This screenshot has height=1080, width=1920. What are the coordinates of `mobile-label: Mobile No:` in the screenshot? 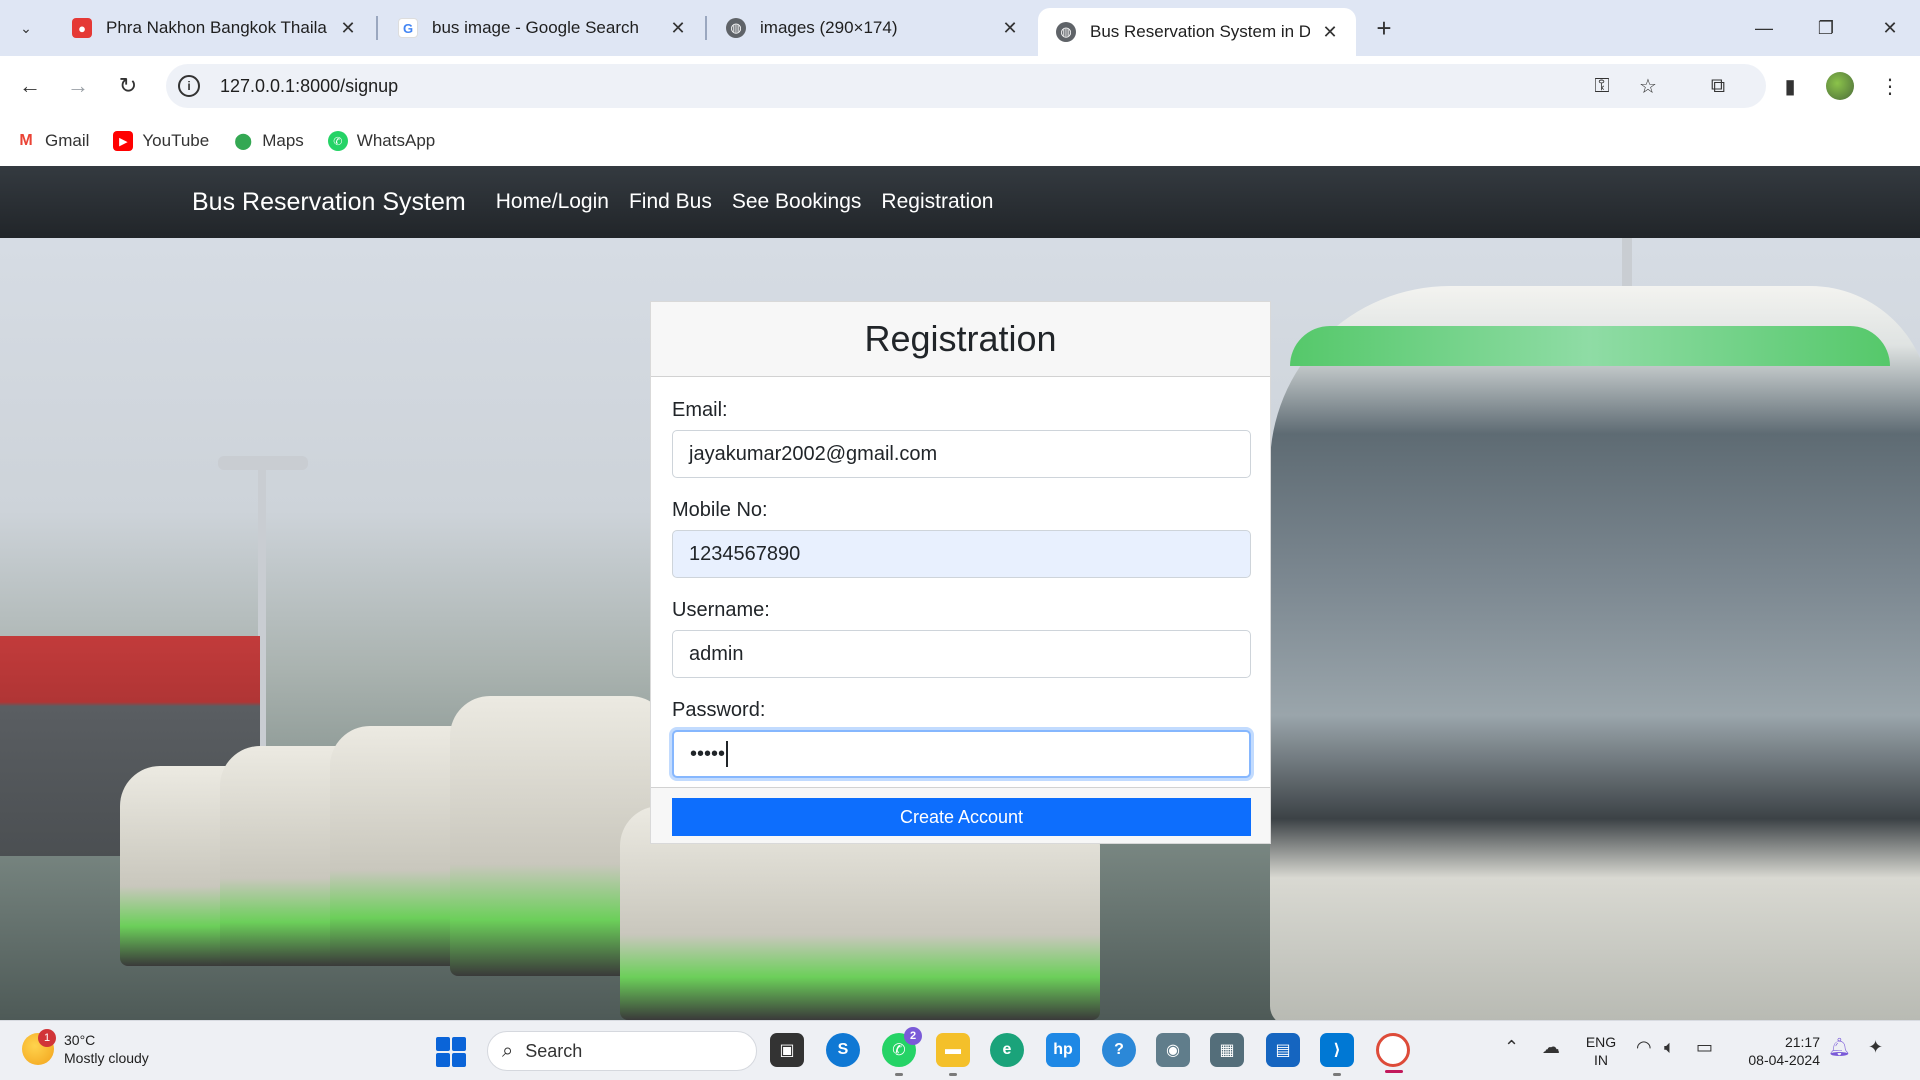 It's located at (720, 510).